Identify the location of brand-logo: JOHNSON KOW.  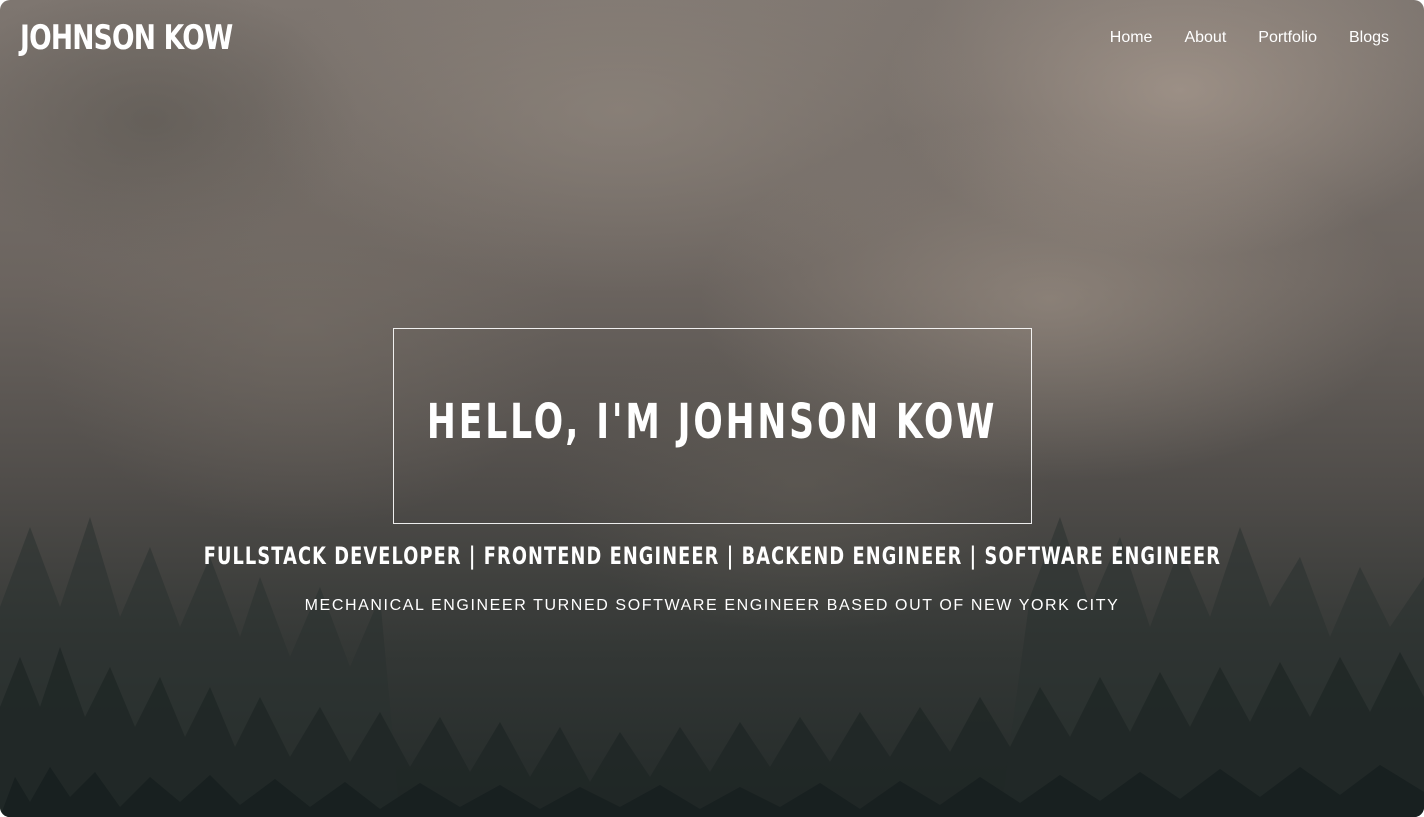
(126, 38).